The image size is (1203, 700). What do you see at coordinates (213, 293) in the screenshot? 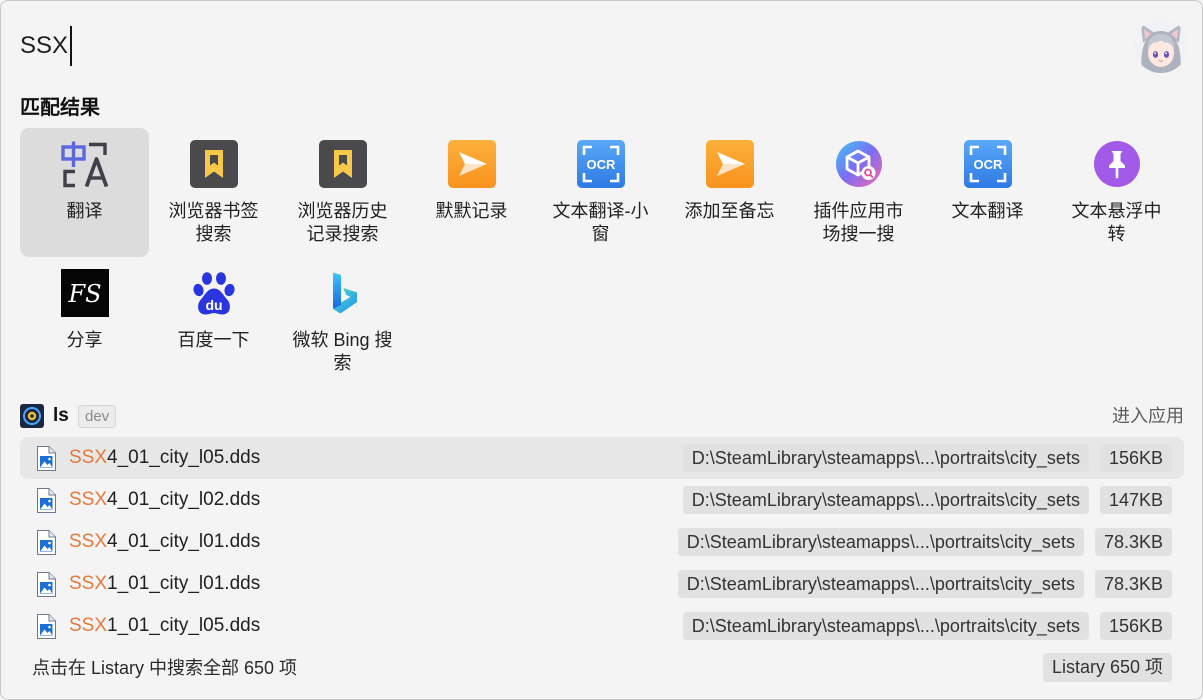
I see `baidu-icon: du` at bounding box center [213, 293].